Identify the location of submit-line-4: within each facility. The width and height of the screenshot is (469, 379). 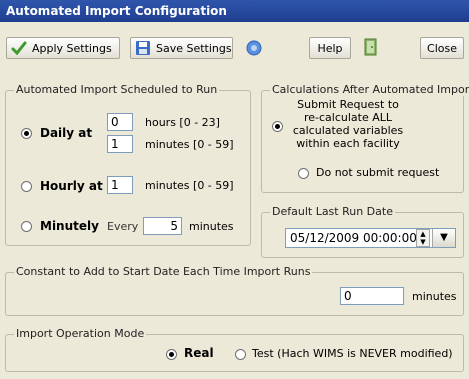
(348, 143).